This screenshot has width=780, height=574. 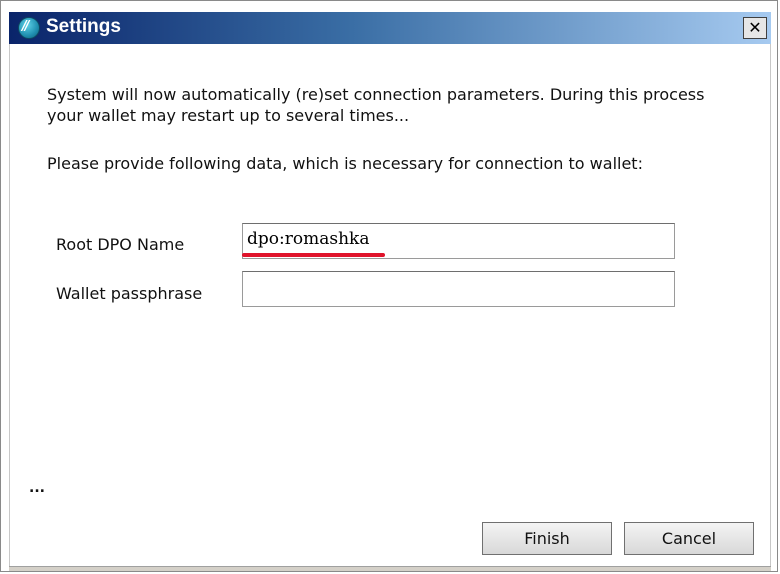 I want to click on wallet-passphrase-label: Wallet passphrase, so click(x=129, y=293).